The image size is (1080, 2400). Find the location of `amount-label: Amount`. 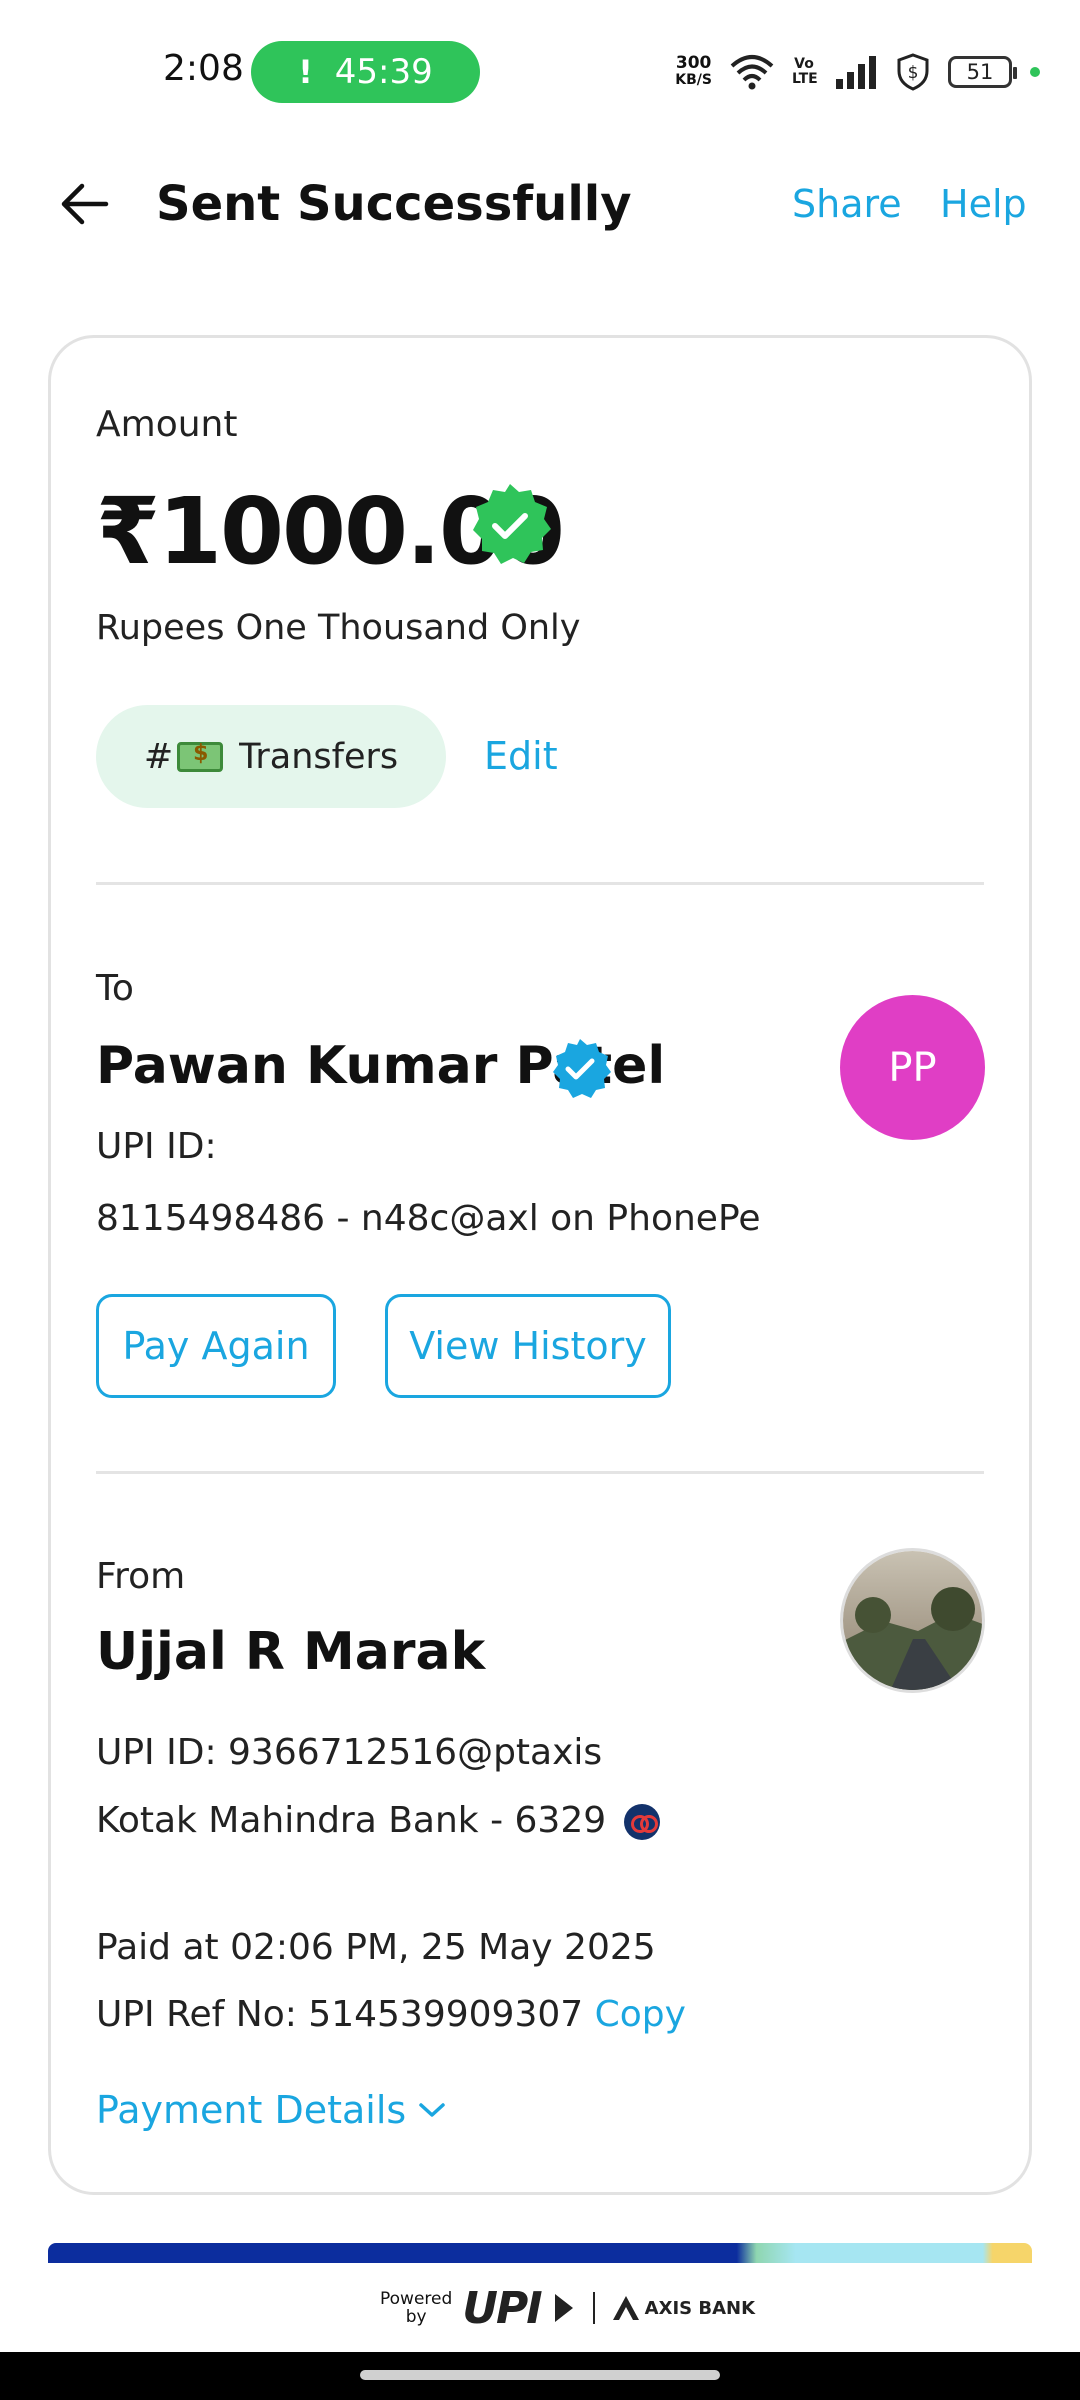

amount-label: Amount is located at coordinates (167, 424).